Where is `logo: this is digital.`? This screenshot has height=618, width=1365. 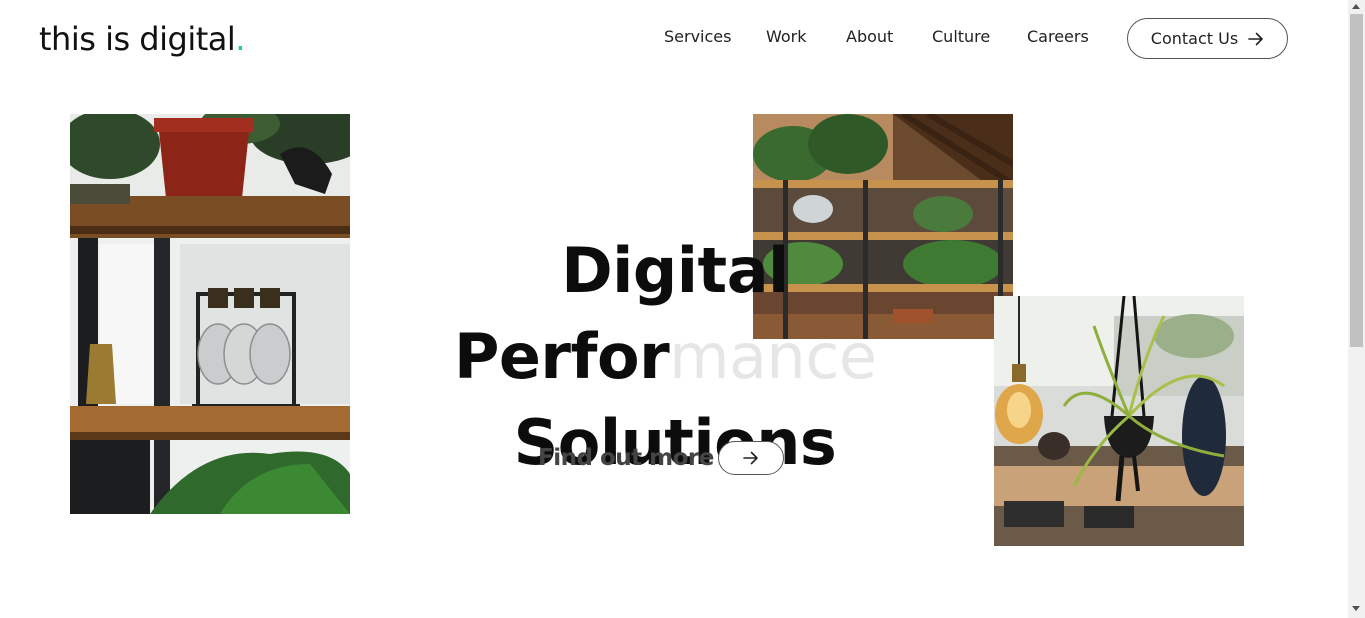
logo: this is digital. is located at coordinates (142, 39).